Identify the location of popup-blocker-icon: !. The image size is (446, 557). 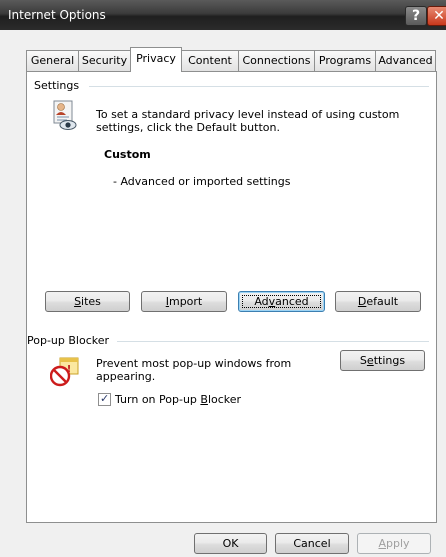
(64, 372).